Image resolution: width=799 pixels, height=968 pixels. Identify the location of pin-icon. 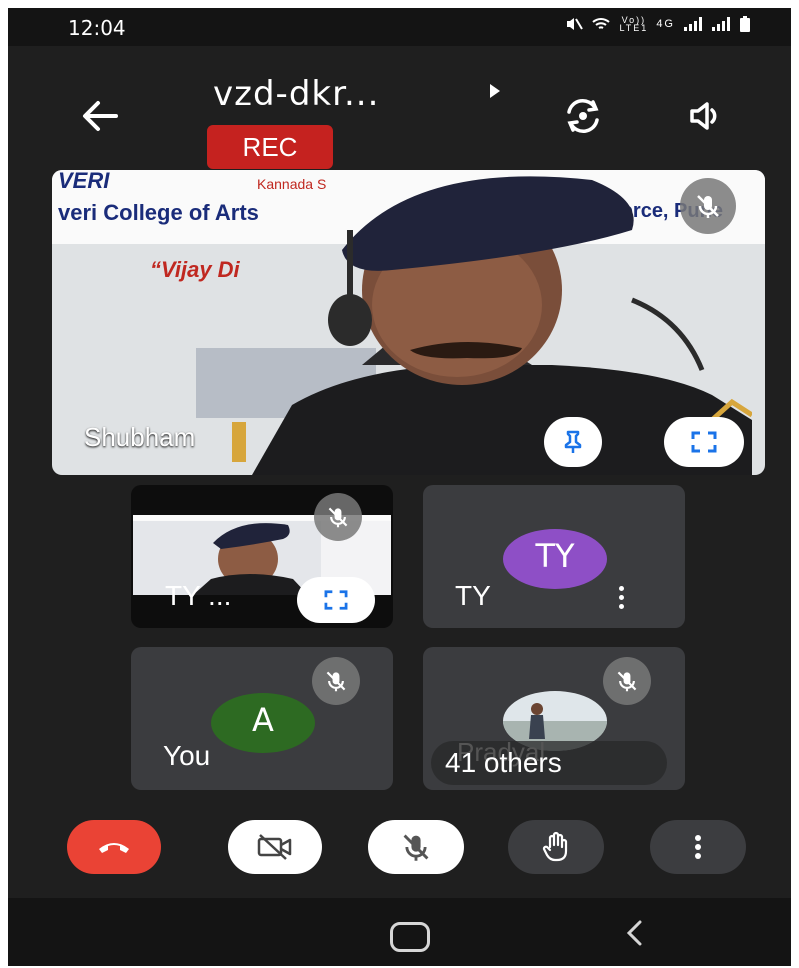
(573, 441).